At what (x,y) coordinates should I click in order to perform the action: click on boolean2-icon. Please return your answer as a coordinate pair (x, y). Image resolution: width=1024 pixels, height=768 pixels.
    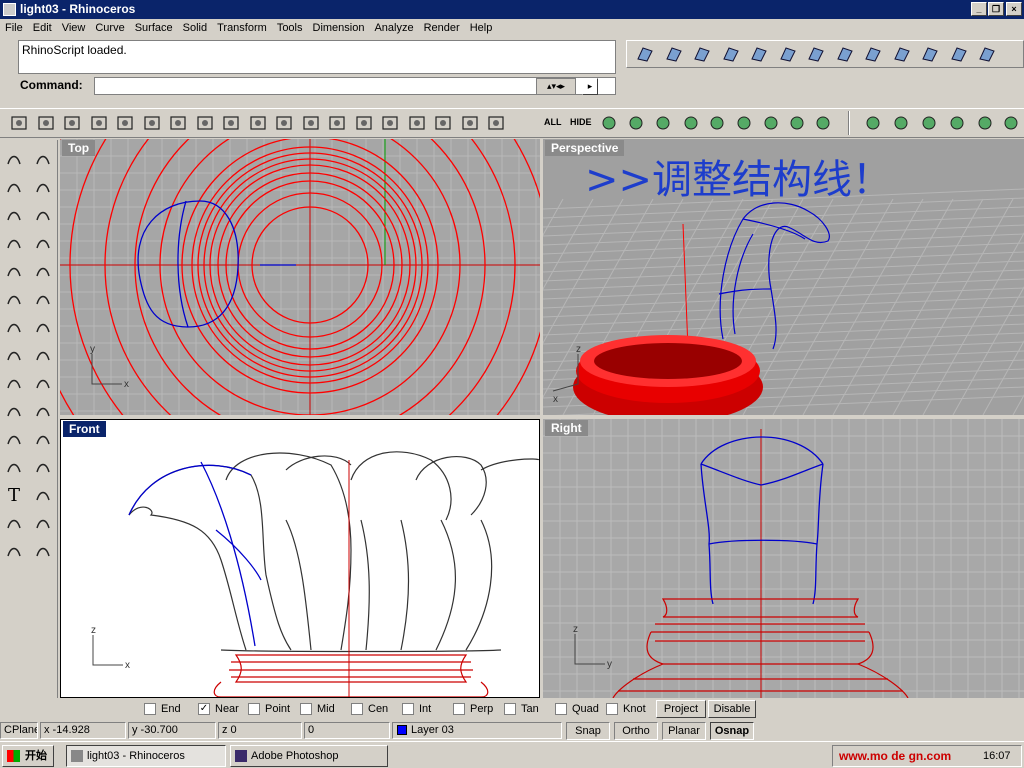
    Looking at the image, I should click on (43, 411).